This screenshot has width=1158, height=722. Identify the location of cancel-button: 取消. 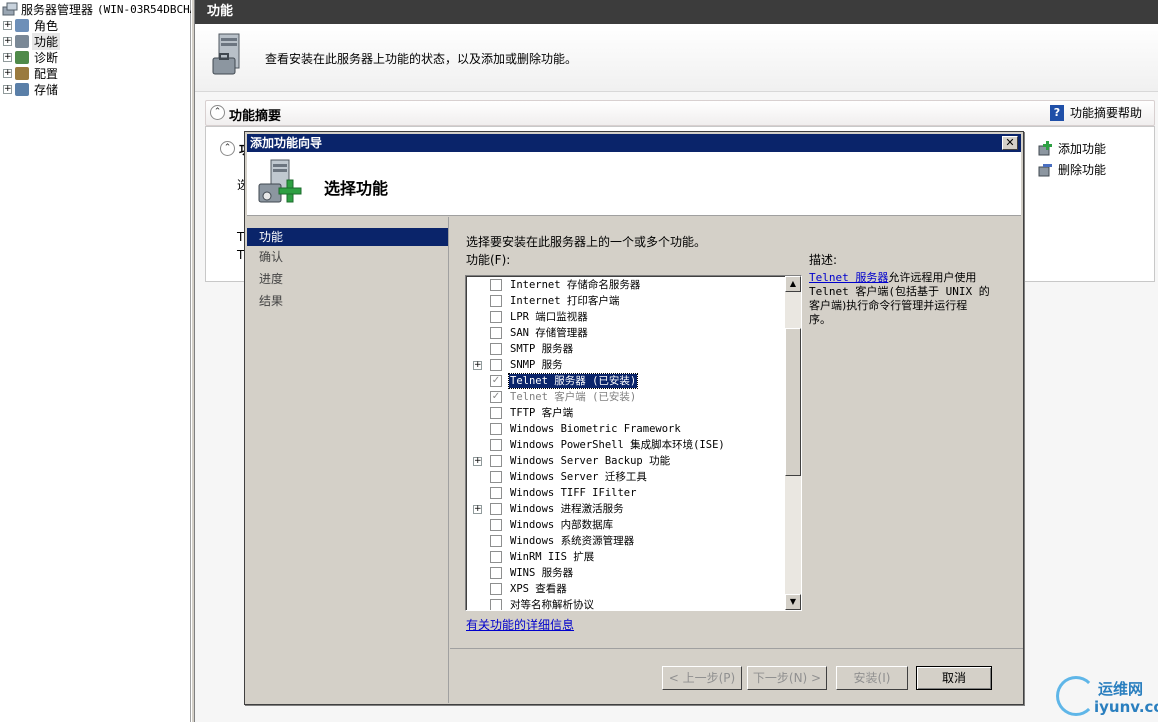
(954, 678).